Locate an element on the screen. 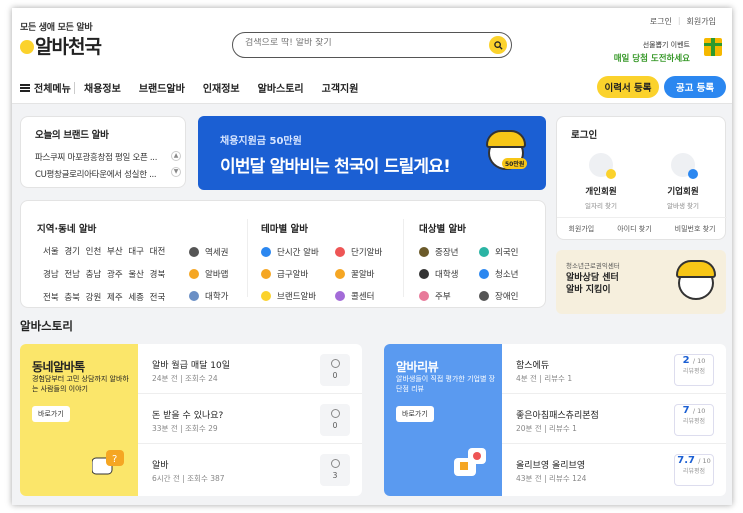 The width and height of the screenshot is (743, 513). target-item: 외국인 is located at coordinates (498, 252).